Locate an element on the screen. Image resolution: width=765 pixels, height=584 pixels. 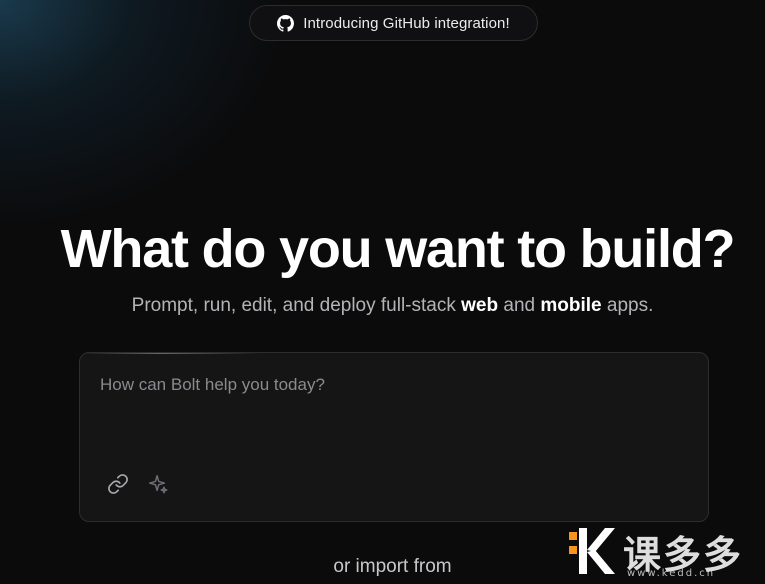
page-title: What do you want to build? is located at coordinates (398, 249).